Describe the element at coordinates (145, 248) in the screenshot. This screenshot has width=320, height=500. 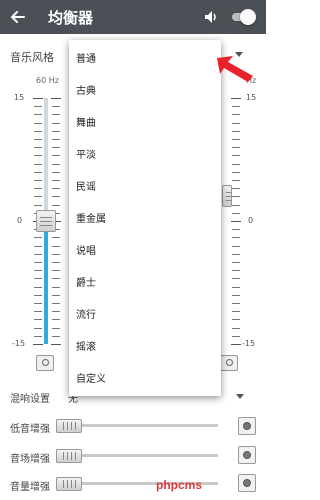
I see `preset-option: 说唱` at that location.